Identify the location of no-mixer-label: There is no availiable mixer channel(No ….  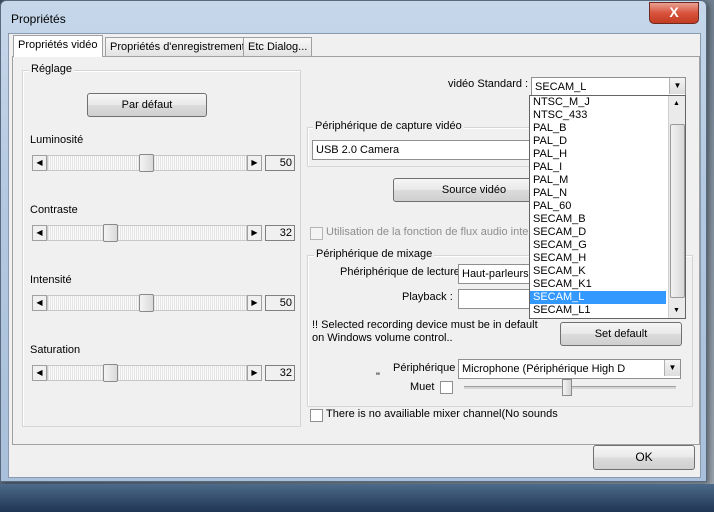
(442, 414).